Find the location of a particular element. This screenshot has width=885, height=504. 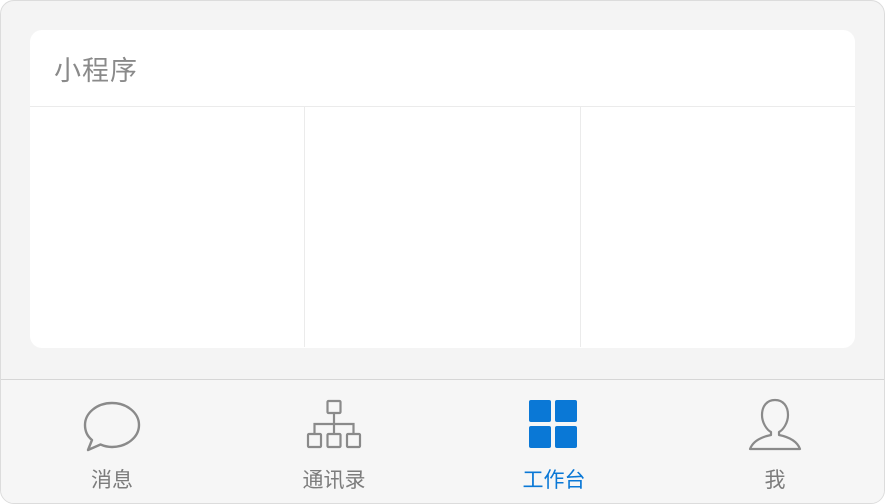

tab-contacts: 通讯录 is located at coordinates (334, 441).